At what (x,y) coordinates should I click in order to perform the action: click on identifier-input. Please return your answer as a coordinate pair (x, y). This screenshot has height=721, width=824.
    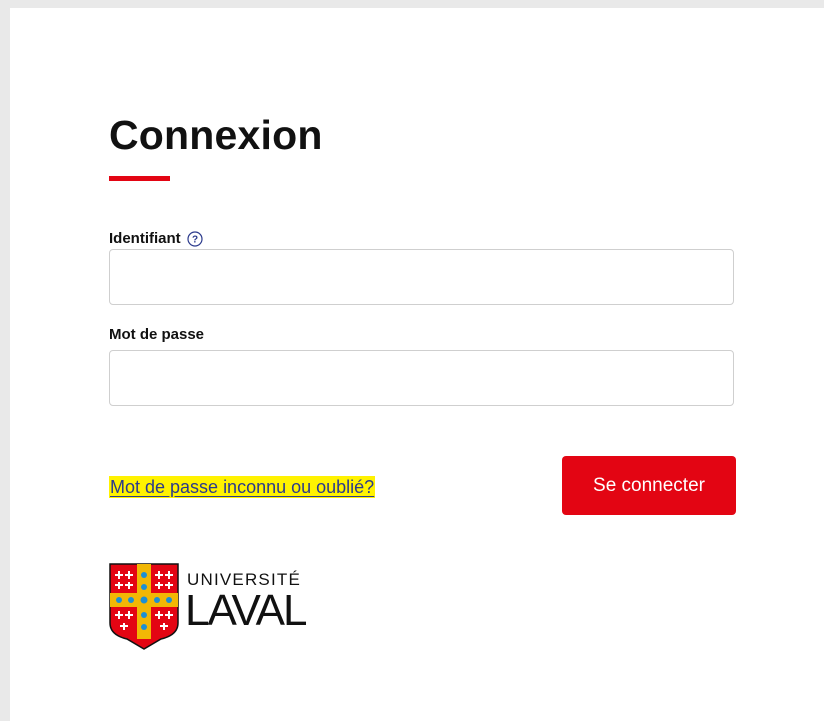
    Looking at the image, I should click on (421, 277).